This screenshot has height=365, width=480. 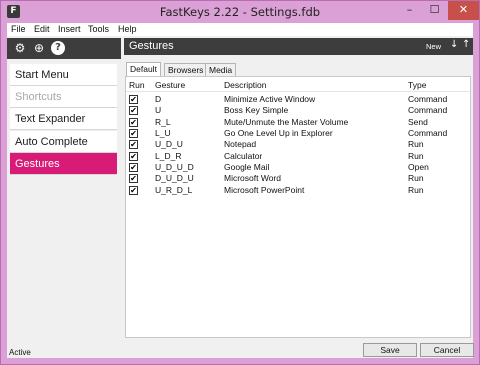 I want to click on description-cell: Google Mail, so click(x=247, y=167).